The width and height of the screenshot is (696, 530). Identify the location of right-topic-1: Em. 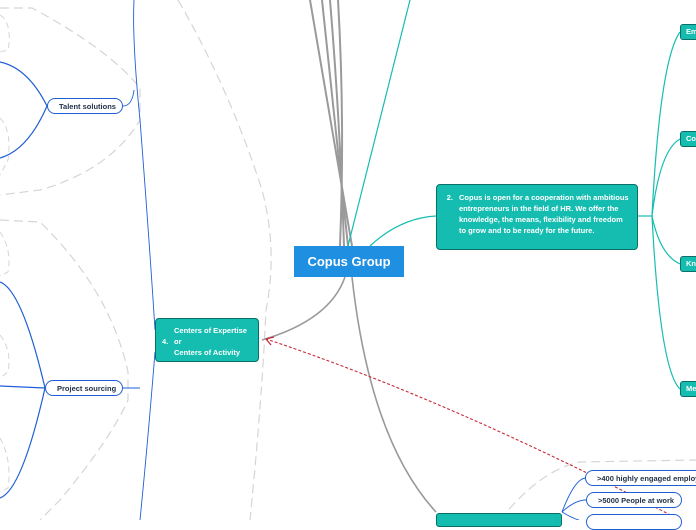
(688, 32).